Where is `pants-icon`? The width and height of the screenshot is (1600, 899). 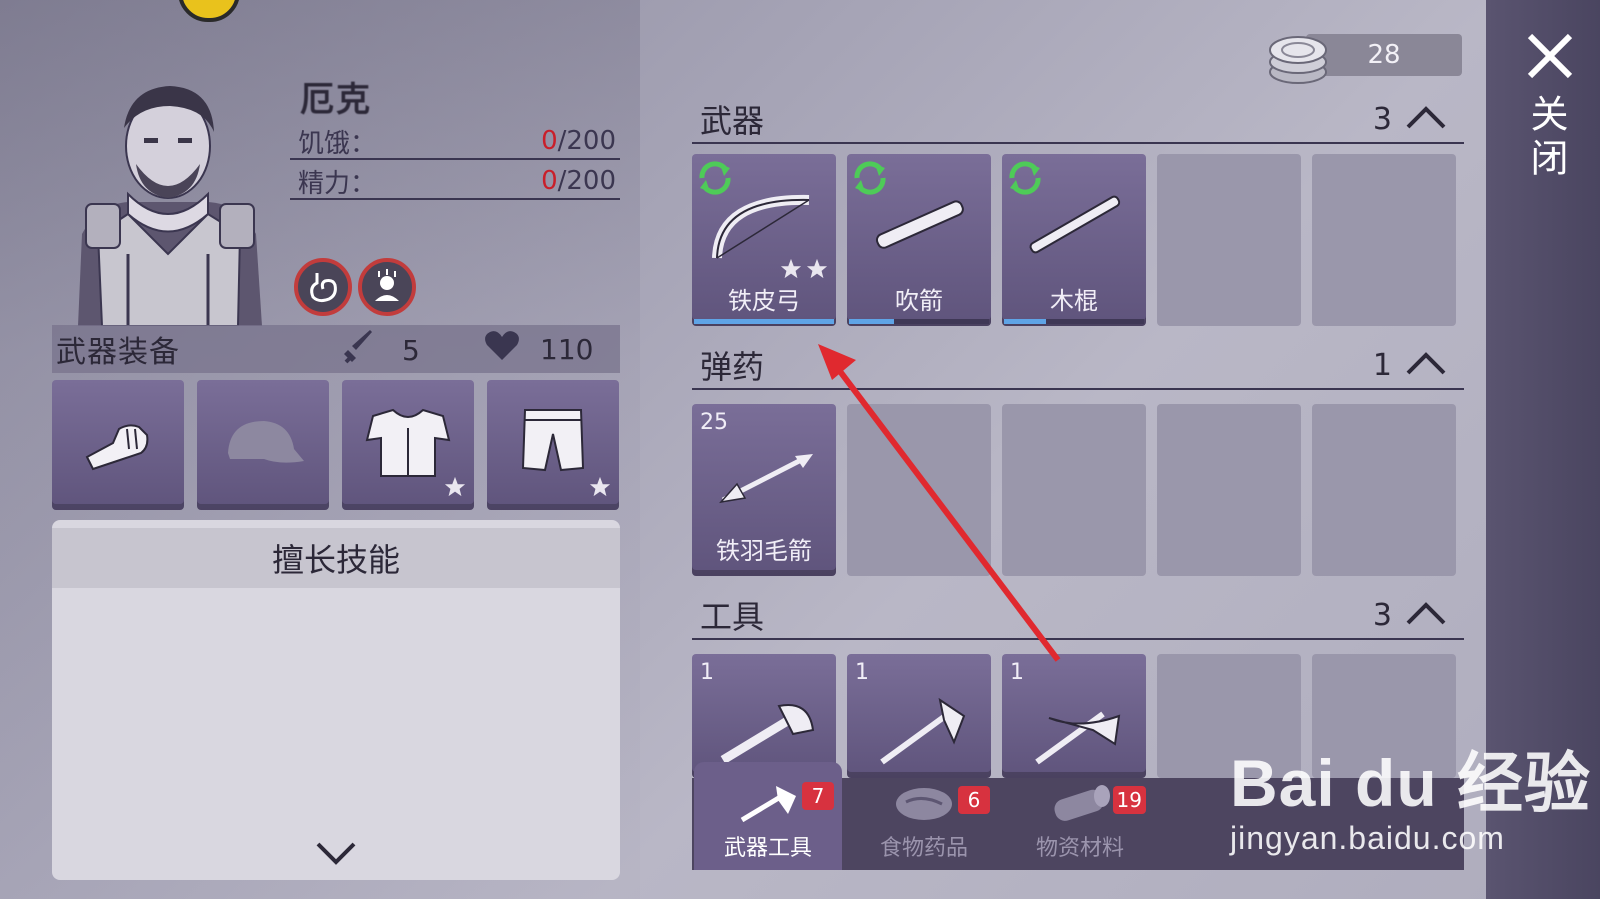
pants-icon is located at coordinates (553, 445).